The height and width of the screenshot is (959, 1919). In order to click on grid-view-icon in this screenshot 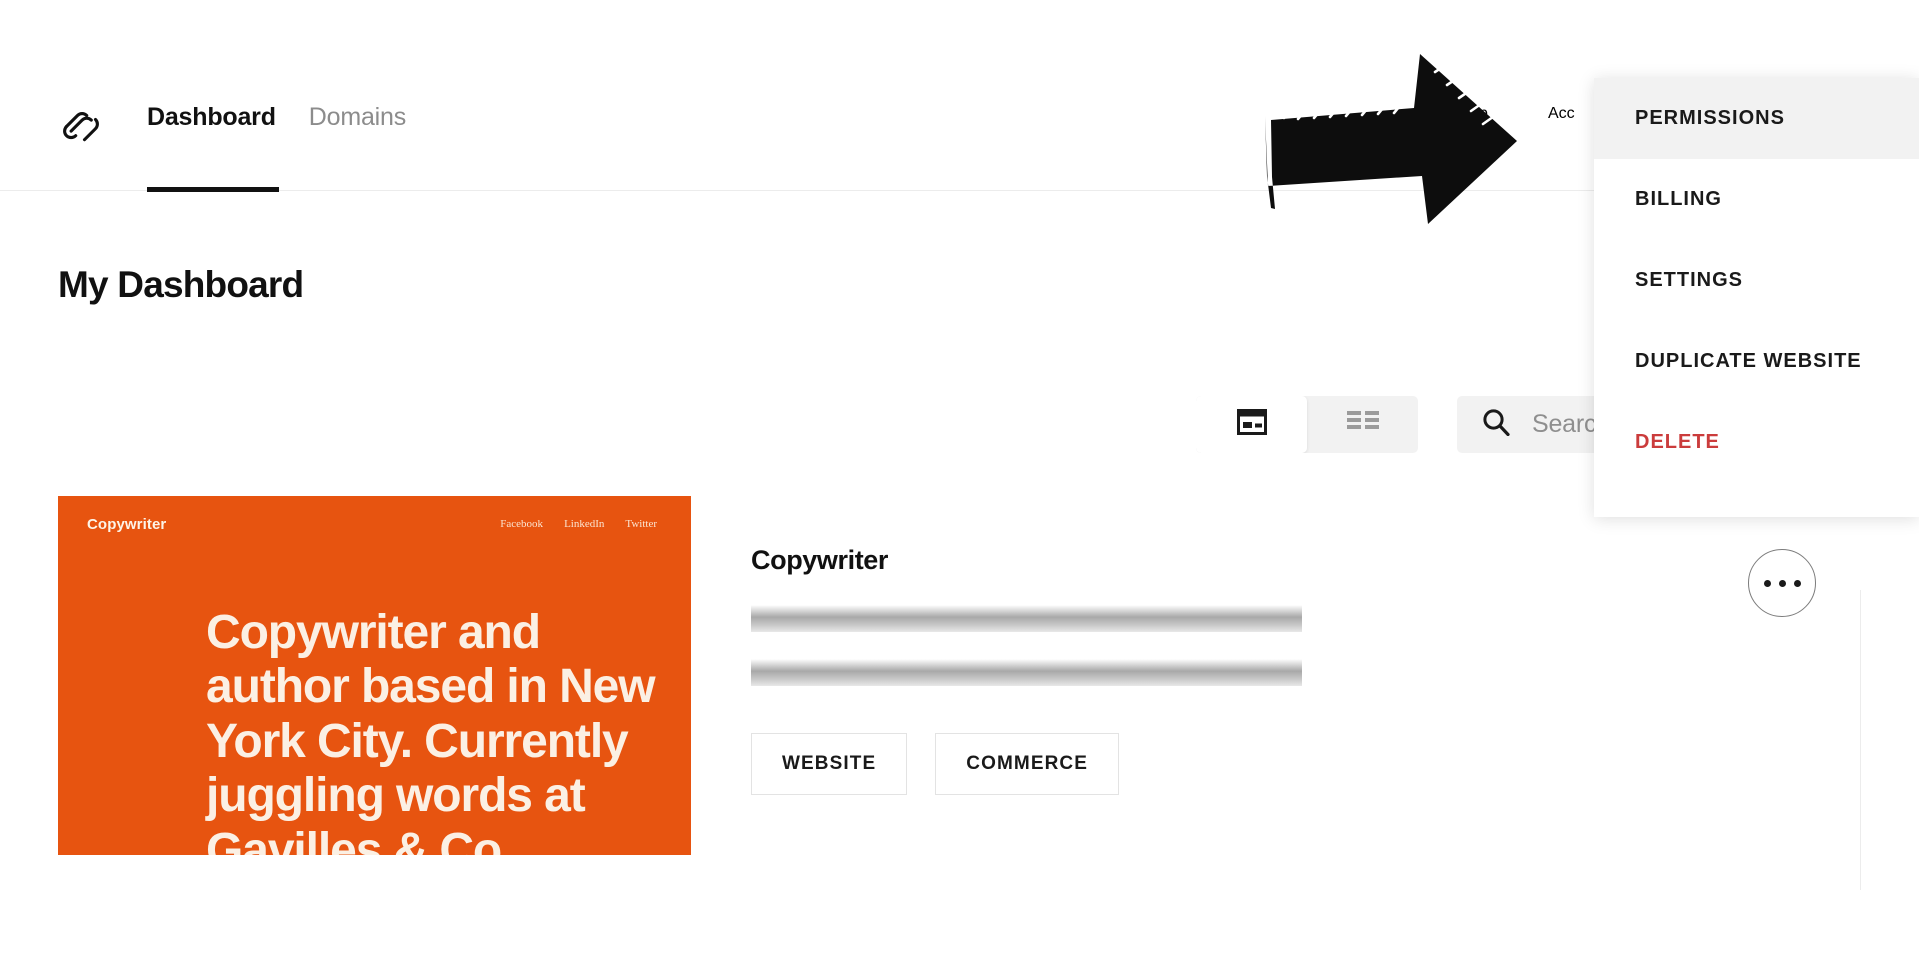, I will do `click(1251, 424)`.